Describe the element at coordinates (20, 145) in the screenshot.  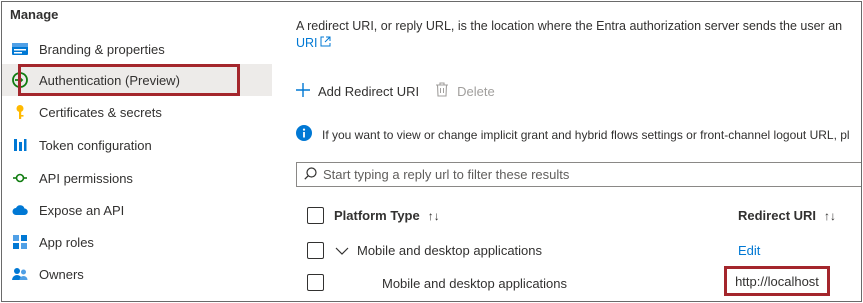
I see `token-icon` at that location.